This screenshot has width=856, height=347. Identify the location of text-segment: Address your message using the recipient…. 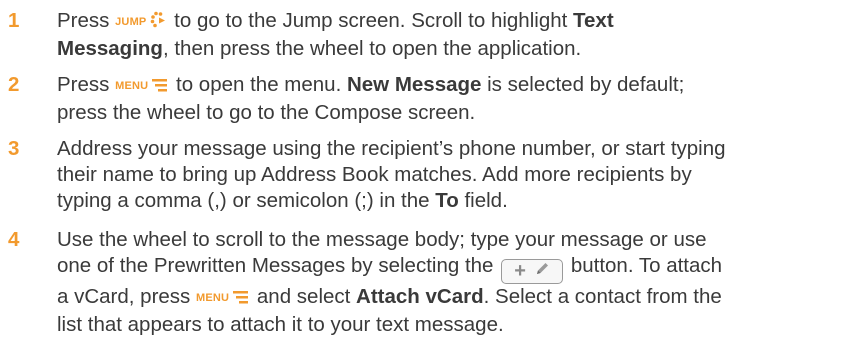
(391, 148).